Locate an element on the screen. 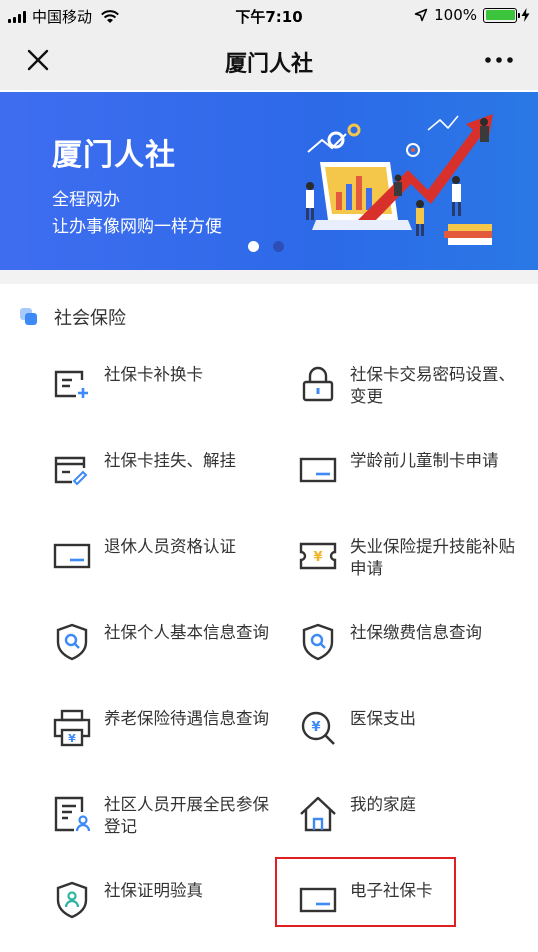 This screenshot has height=952, width=538. shield-person-icon is located at coordinates (72, 900).